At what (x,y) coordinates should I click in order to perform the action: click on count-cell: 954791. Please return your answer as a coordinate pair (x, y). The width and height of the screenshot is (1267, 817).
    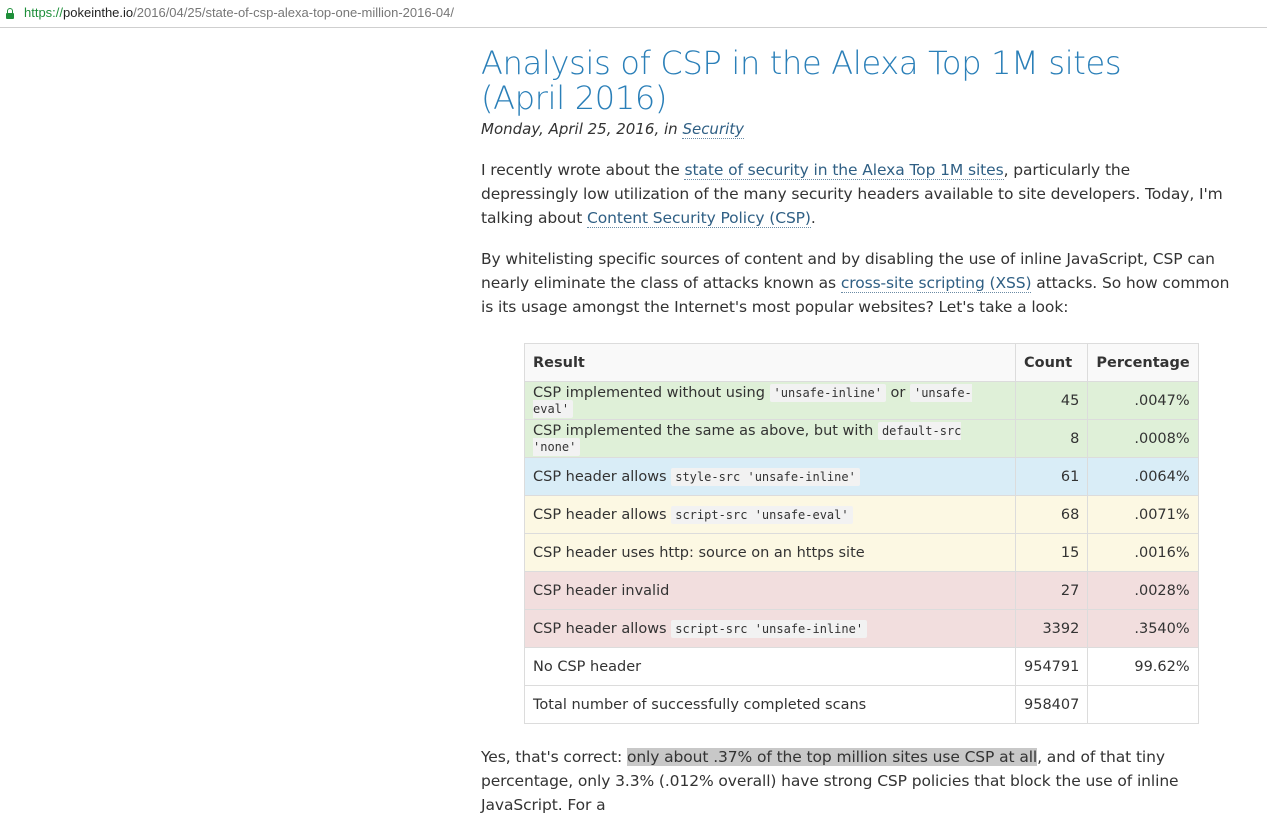
    Looking at the image, I should click on (1051, 666).